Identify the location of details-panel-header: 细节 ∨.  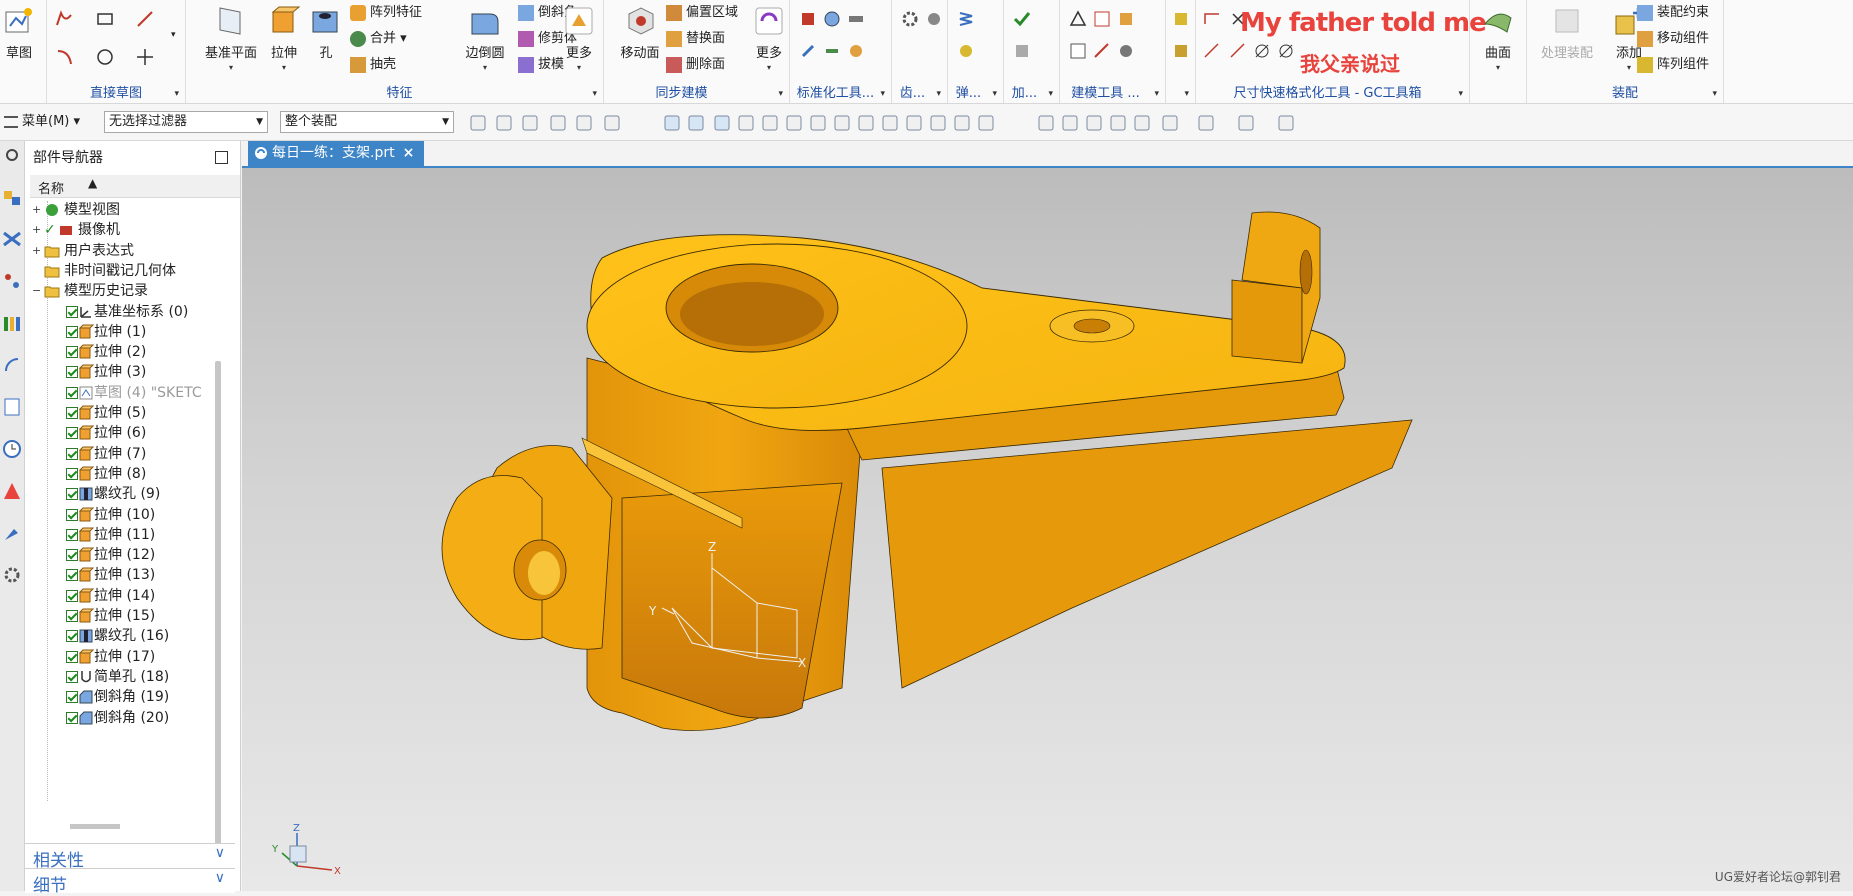
(130, 882).